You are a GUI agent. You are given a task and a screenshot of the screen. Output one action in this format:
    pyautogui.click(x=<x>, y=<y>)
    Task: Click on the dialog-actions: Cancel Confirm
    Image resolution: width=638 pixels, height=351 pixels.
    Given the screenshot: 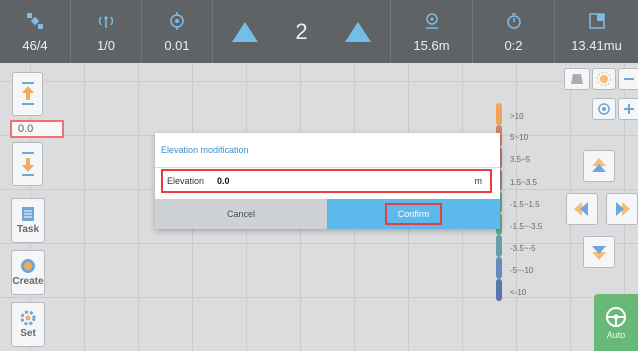 What is the action you would take?
    pyautogui.click(x=327, y=214)
    